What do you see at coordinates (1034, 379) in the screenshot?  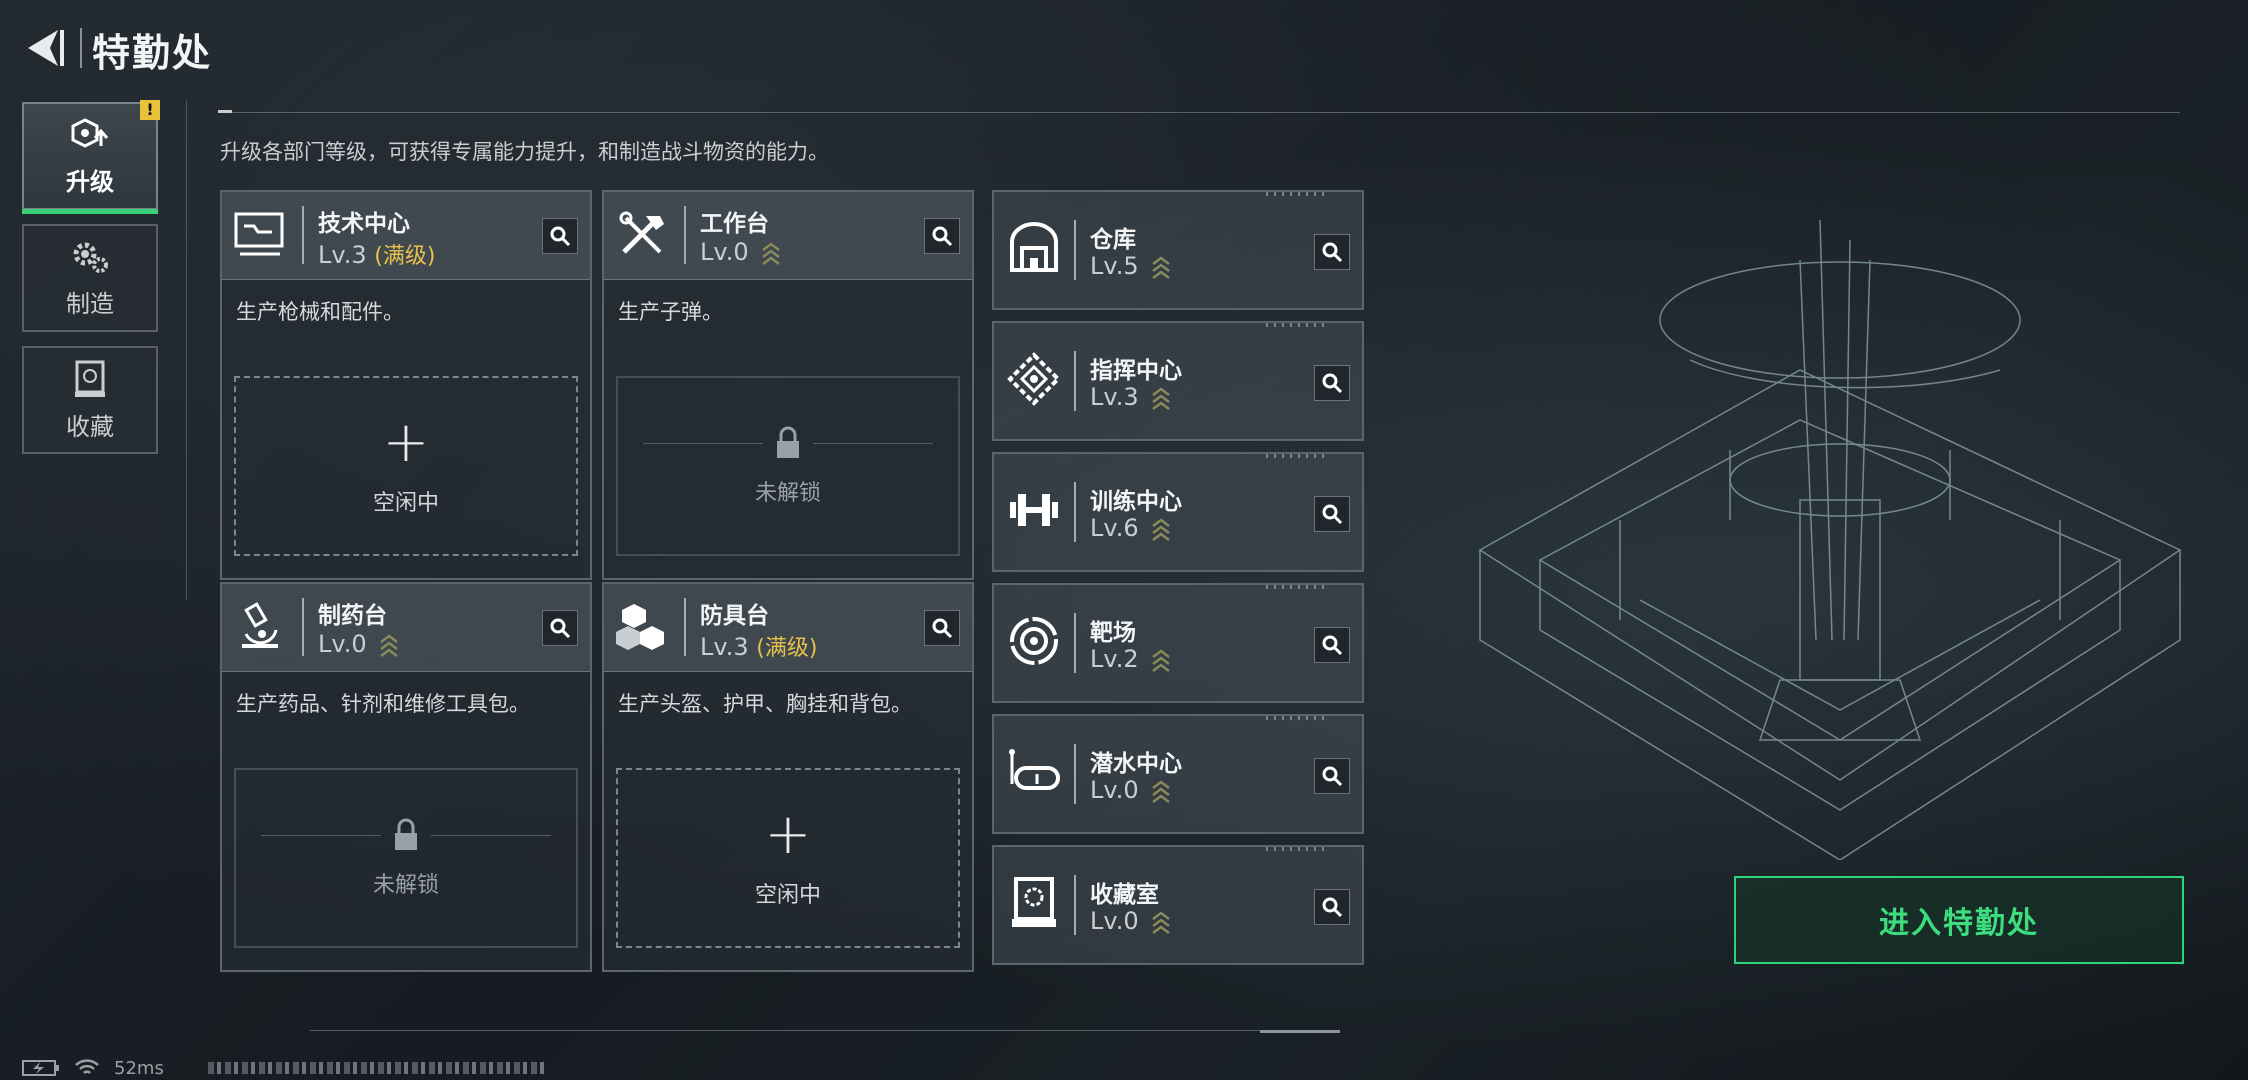 I see `command-center-icon` at bounding box center [1034, 379].